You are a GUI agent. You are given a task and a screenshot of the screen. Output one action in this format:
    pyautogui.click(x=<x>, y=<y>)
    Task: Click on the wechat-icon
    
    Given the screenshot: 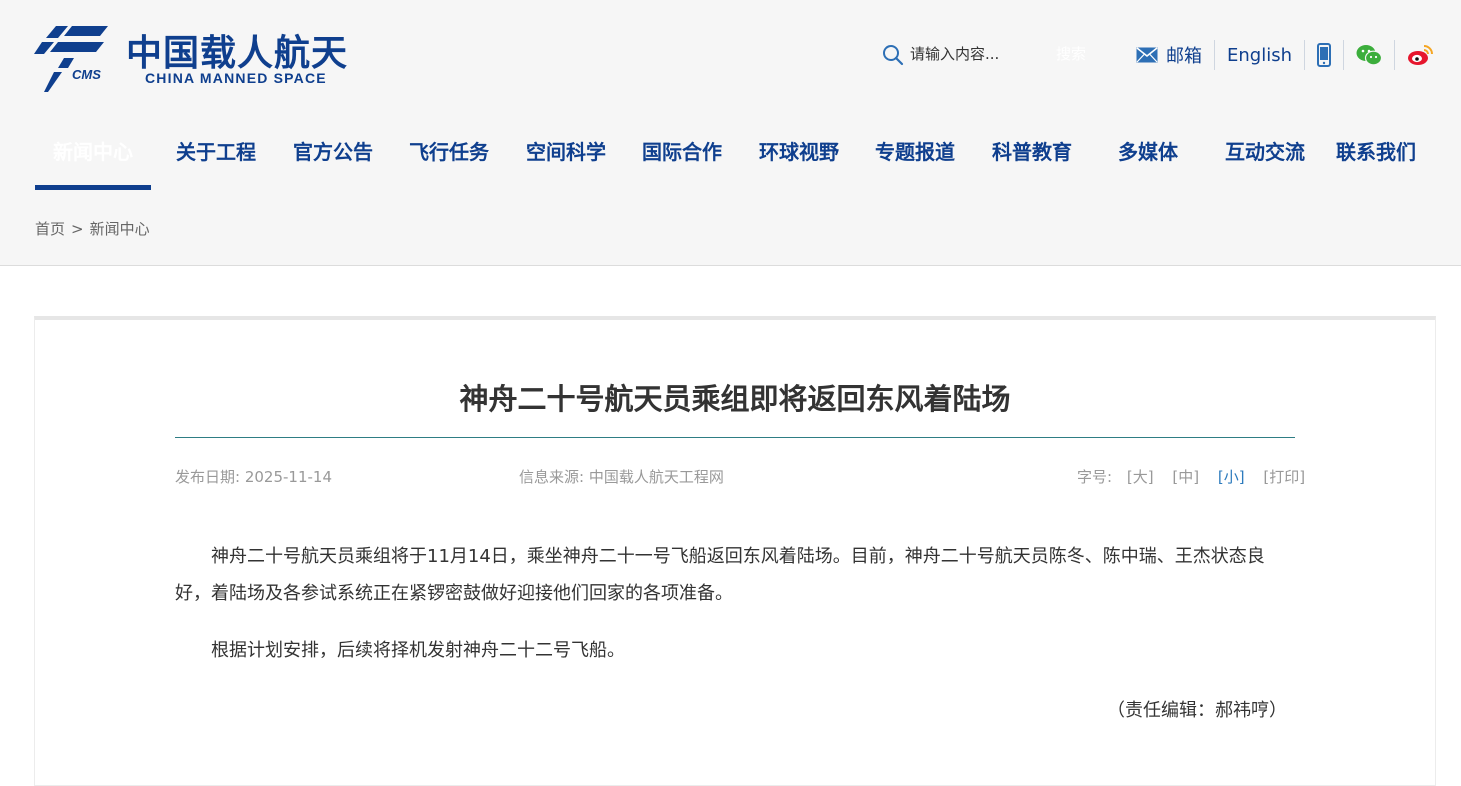 What is the action you would take?
    pyautogui.click(x=1369, y=55)
    